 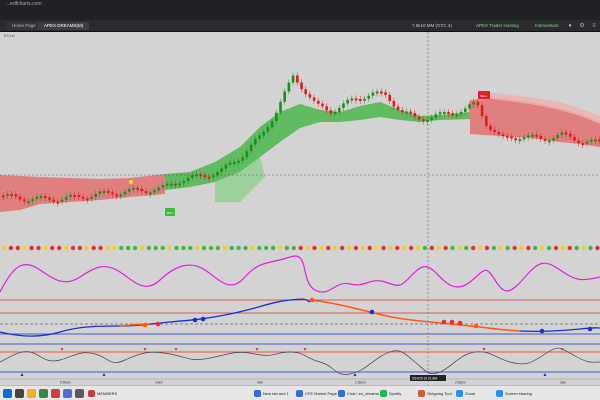 What do you see at coordinates (300, 10) in the screenshot?
I see `browser-bar: ...edfcharts.com` at bounding box center [300, 10].